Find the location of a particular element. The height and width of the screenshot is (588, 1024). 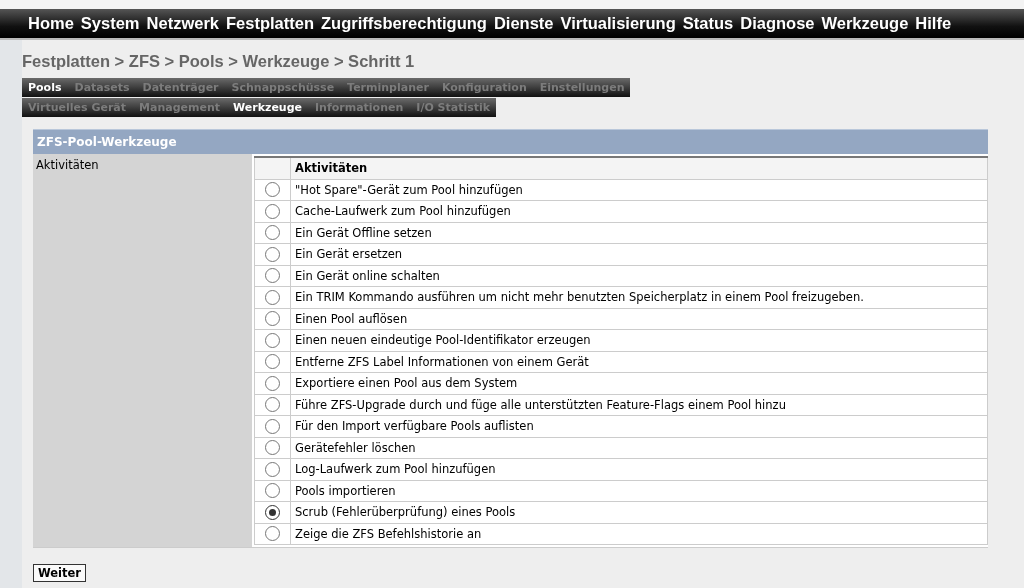

next-button: Weiter is located at coordinates (59, 573).